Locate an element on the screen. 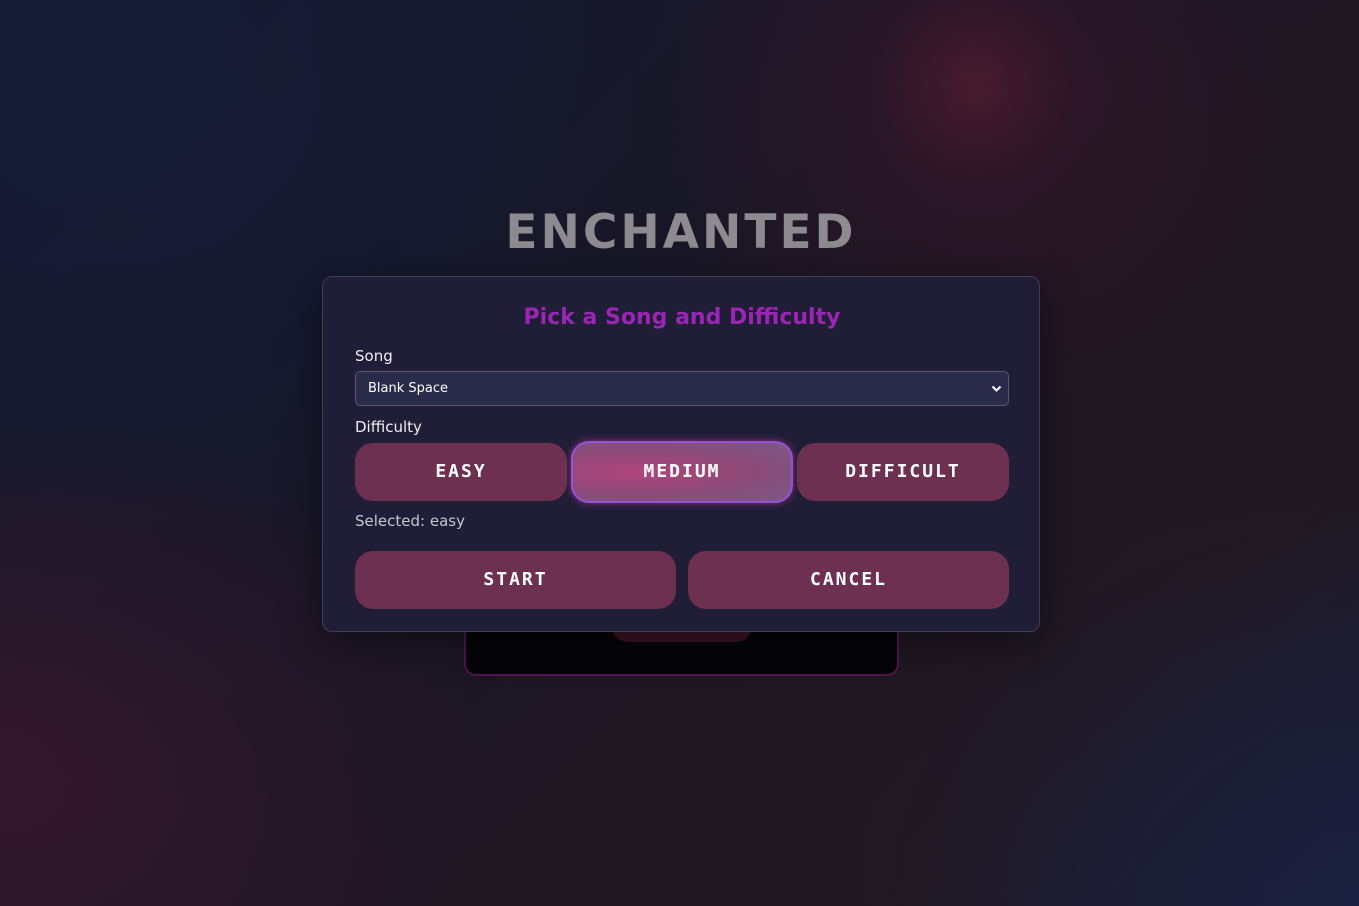 Image resolution: width=1359 pixels, height=906 pixels. song-label: Song is located at coordinates (374, 356).